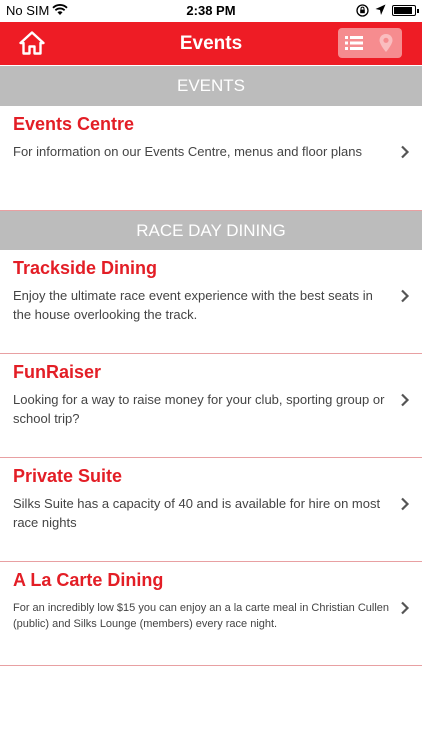 Image resolution: width=422 pixels, height=750 pixels. Describe the element at coordinates (74, 124) in the screenshot. I see `item-title: Events Centre` at that location.